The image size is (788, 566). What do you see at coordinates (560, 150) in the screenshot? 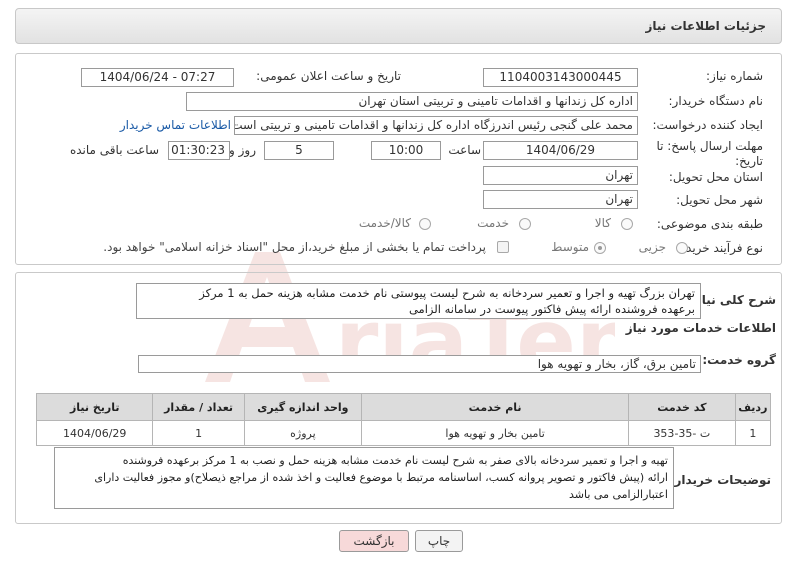
I see `deadline-date-field: 1404/06/29` at bounding box center [560, 150].